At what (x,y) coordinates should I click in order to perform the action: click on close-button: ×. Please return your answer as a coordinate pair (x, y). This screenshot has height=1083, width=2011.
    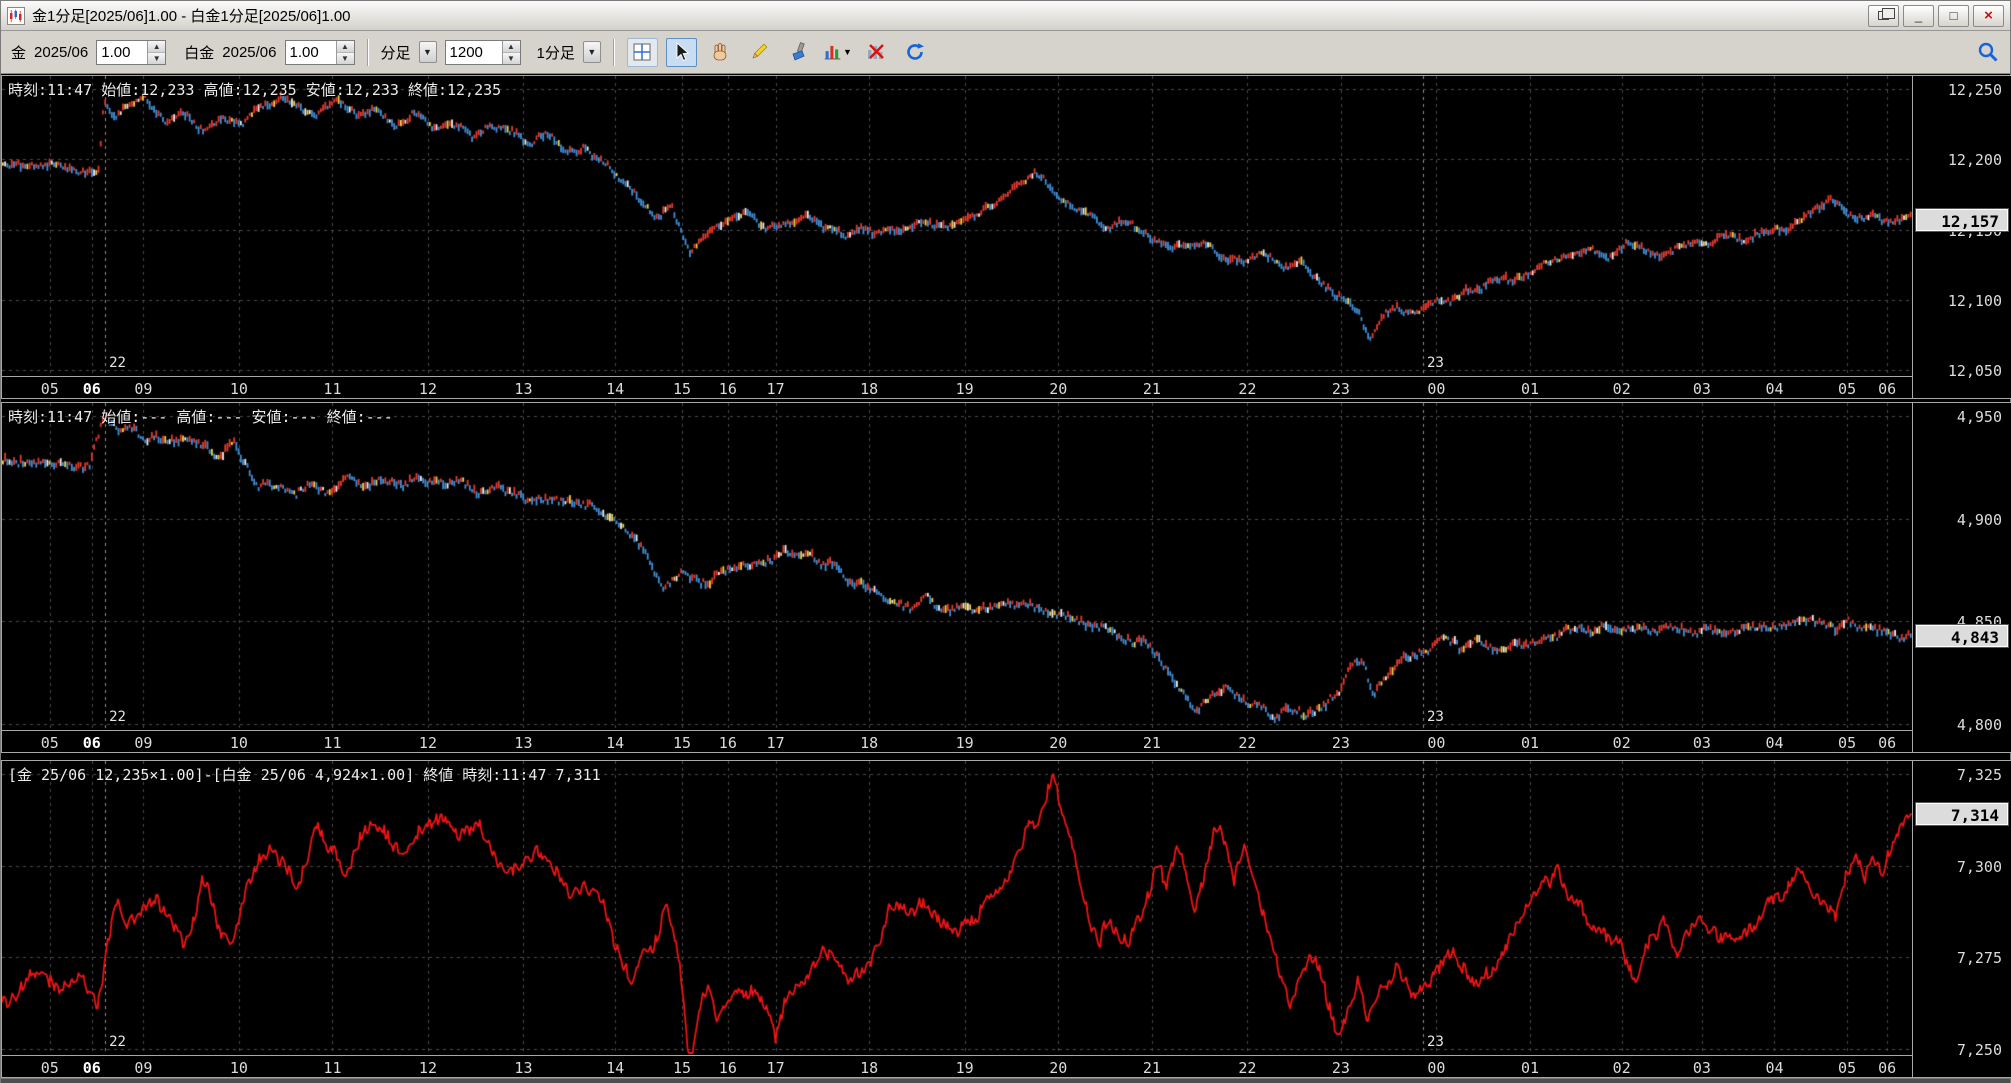
    Looking at the image, I should click on (1988, 15).